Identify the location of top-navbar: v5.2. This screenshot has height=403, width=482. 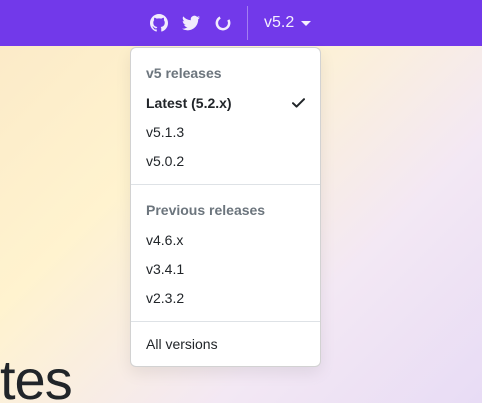
(241, 23).